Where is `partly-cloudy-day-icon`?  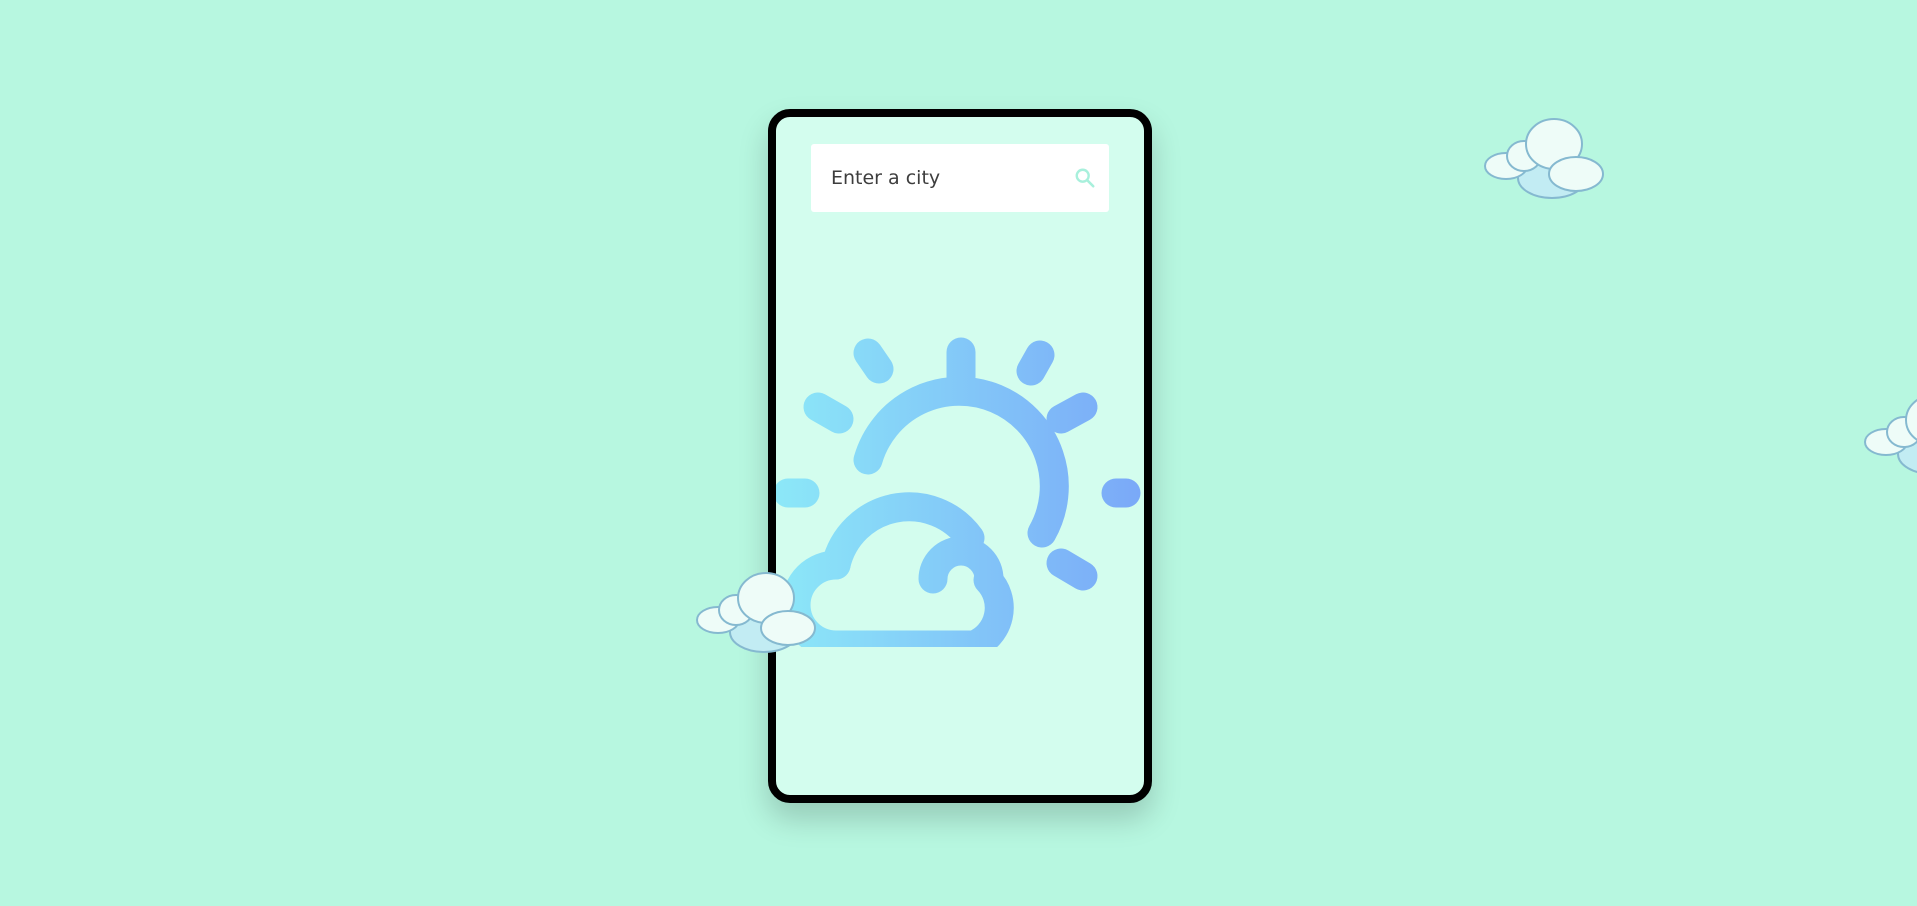 partly-cloudy-day-icon is located at coordinates (958, 492).